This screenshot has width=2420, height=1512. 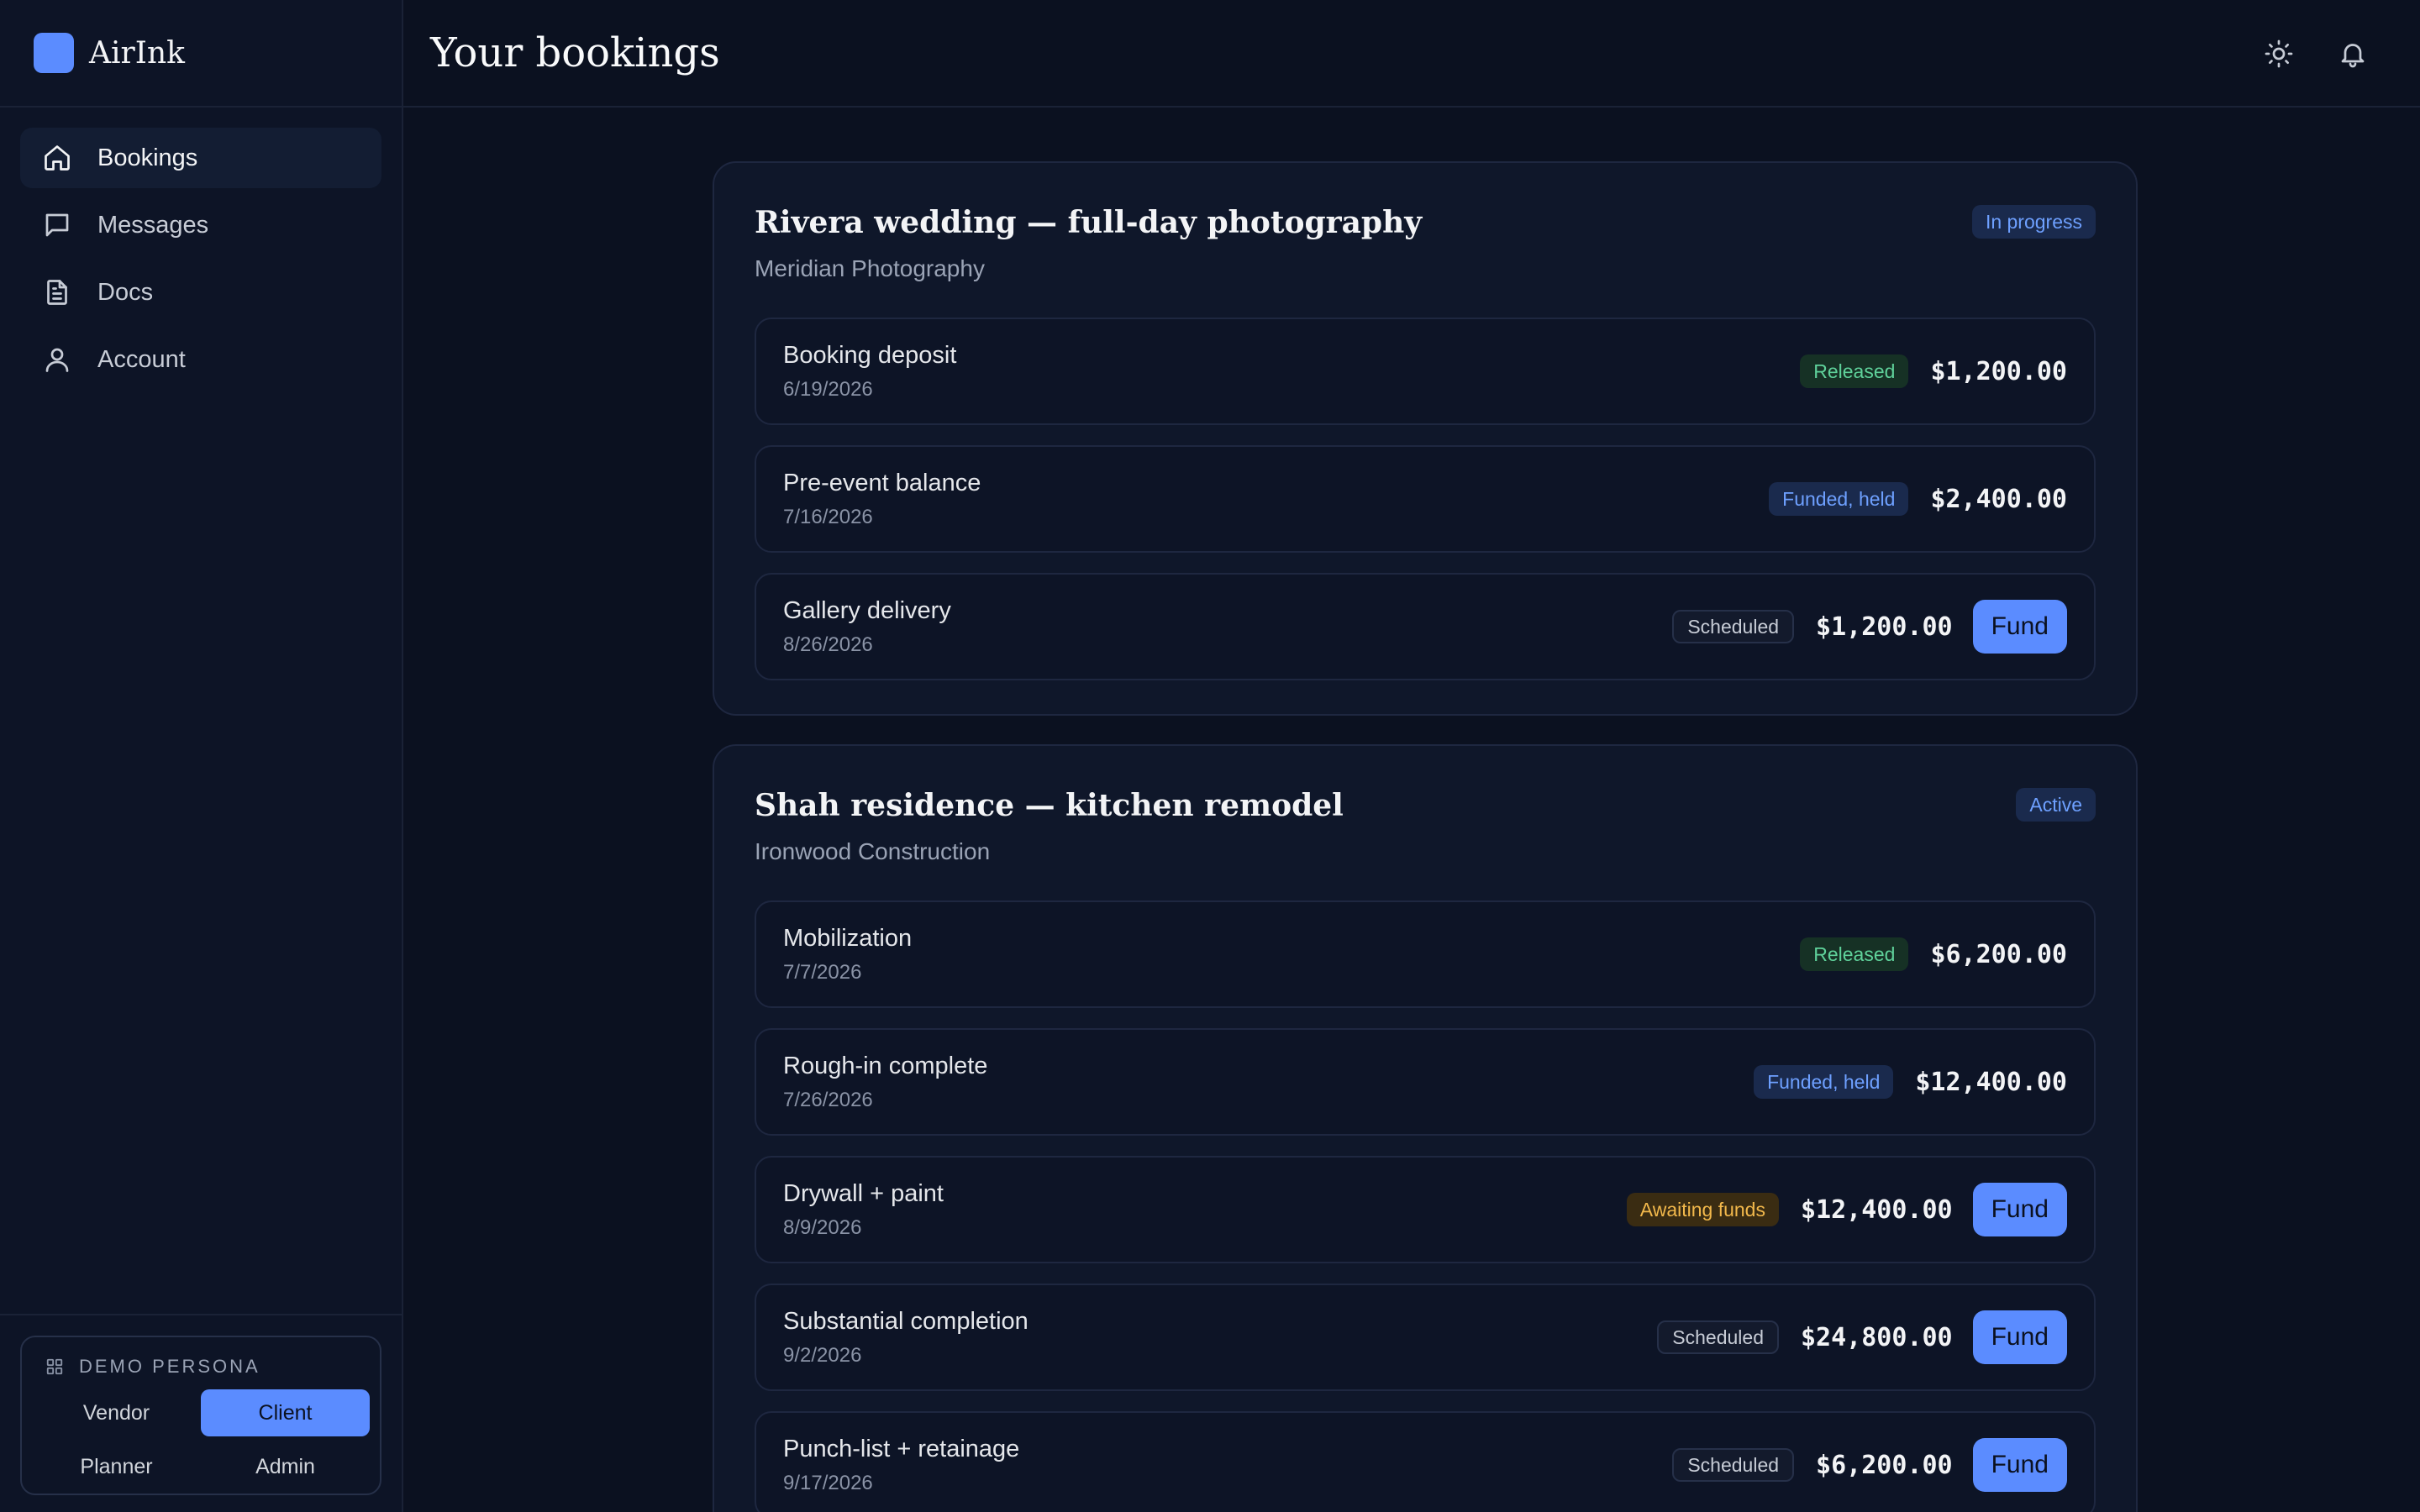 I want to click on booking-status-badge: Active, so click(x=2056, y=805).